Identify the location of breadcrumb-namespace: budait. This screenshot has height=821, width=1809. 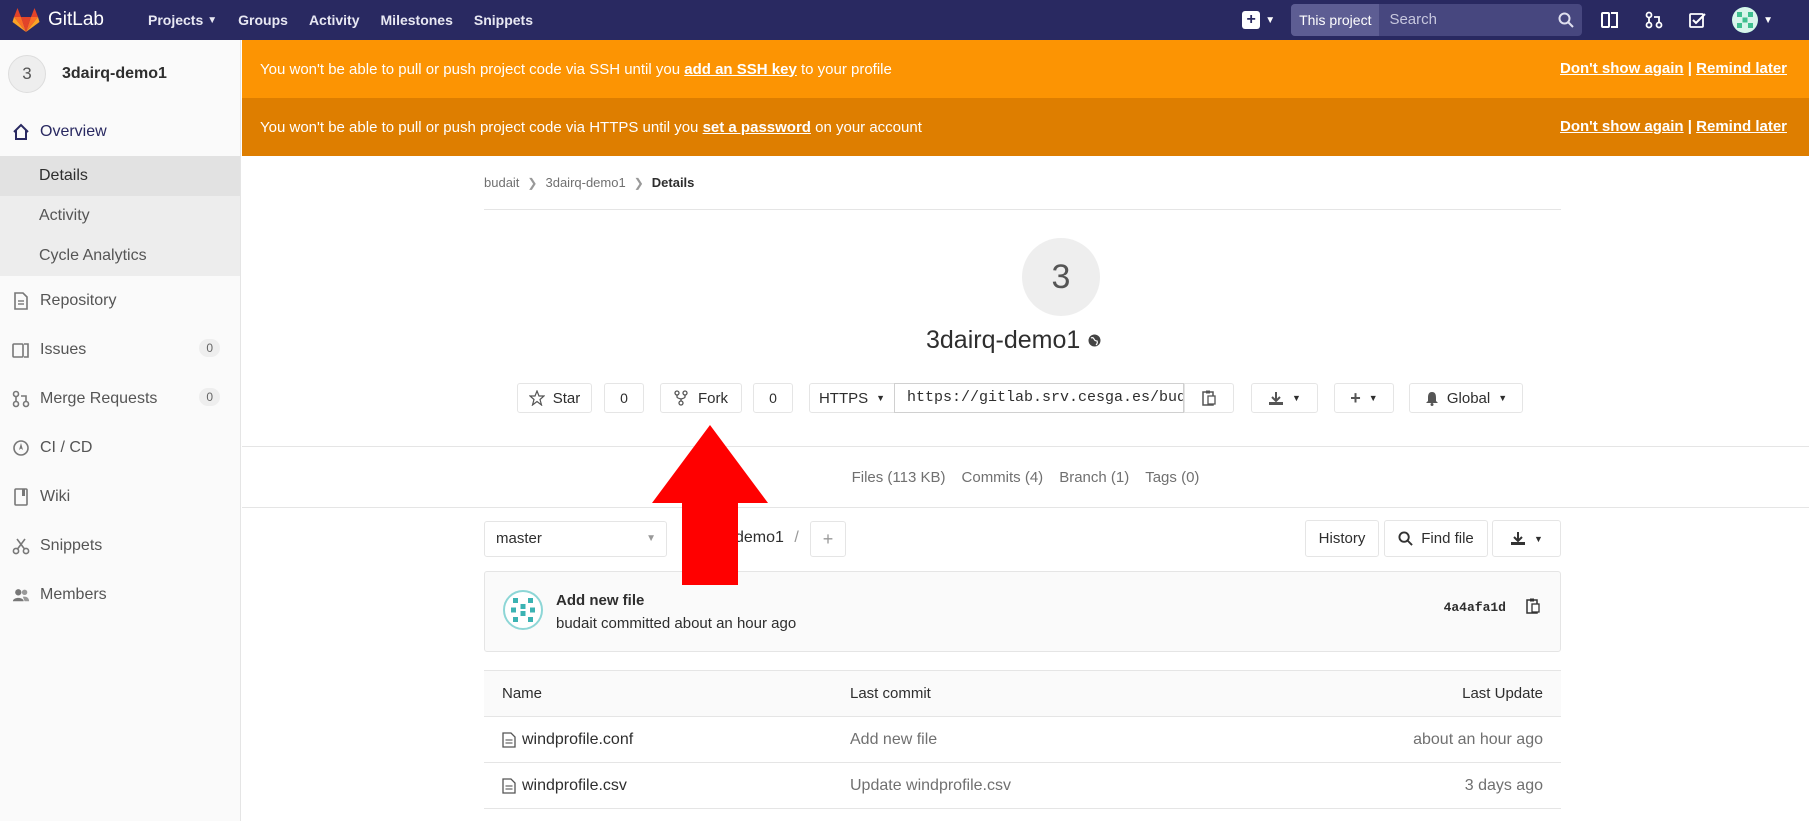
(501, 182).